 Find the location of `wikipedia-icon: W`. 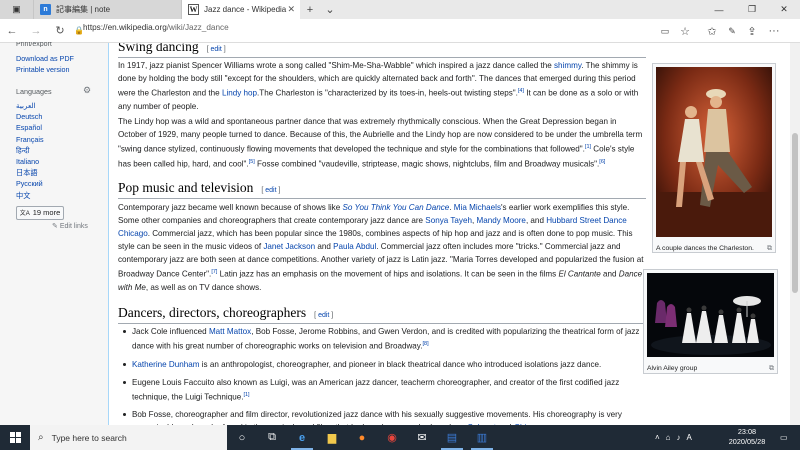

wikipedia-icon: W is located at coordinates (193, 9).